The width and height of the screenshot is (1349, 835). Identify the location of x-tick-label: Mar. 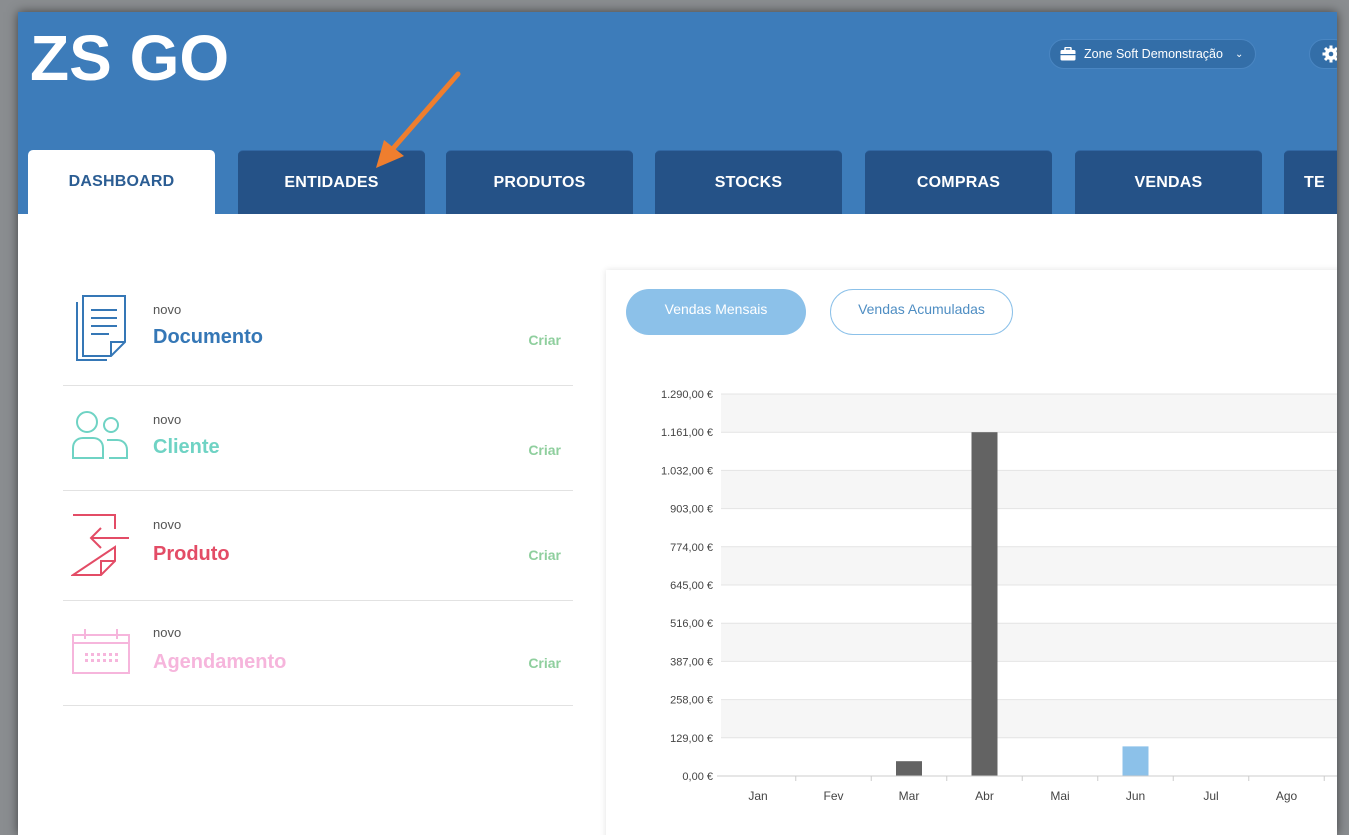
(909, 796).